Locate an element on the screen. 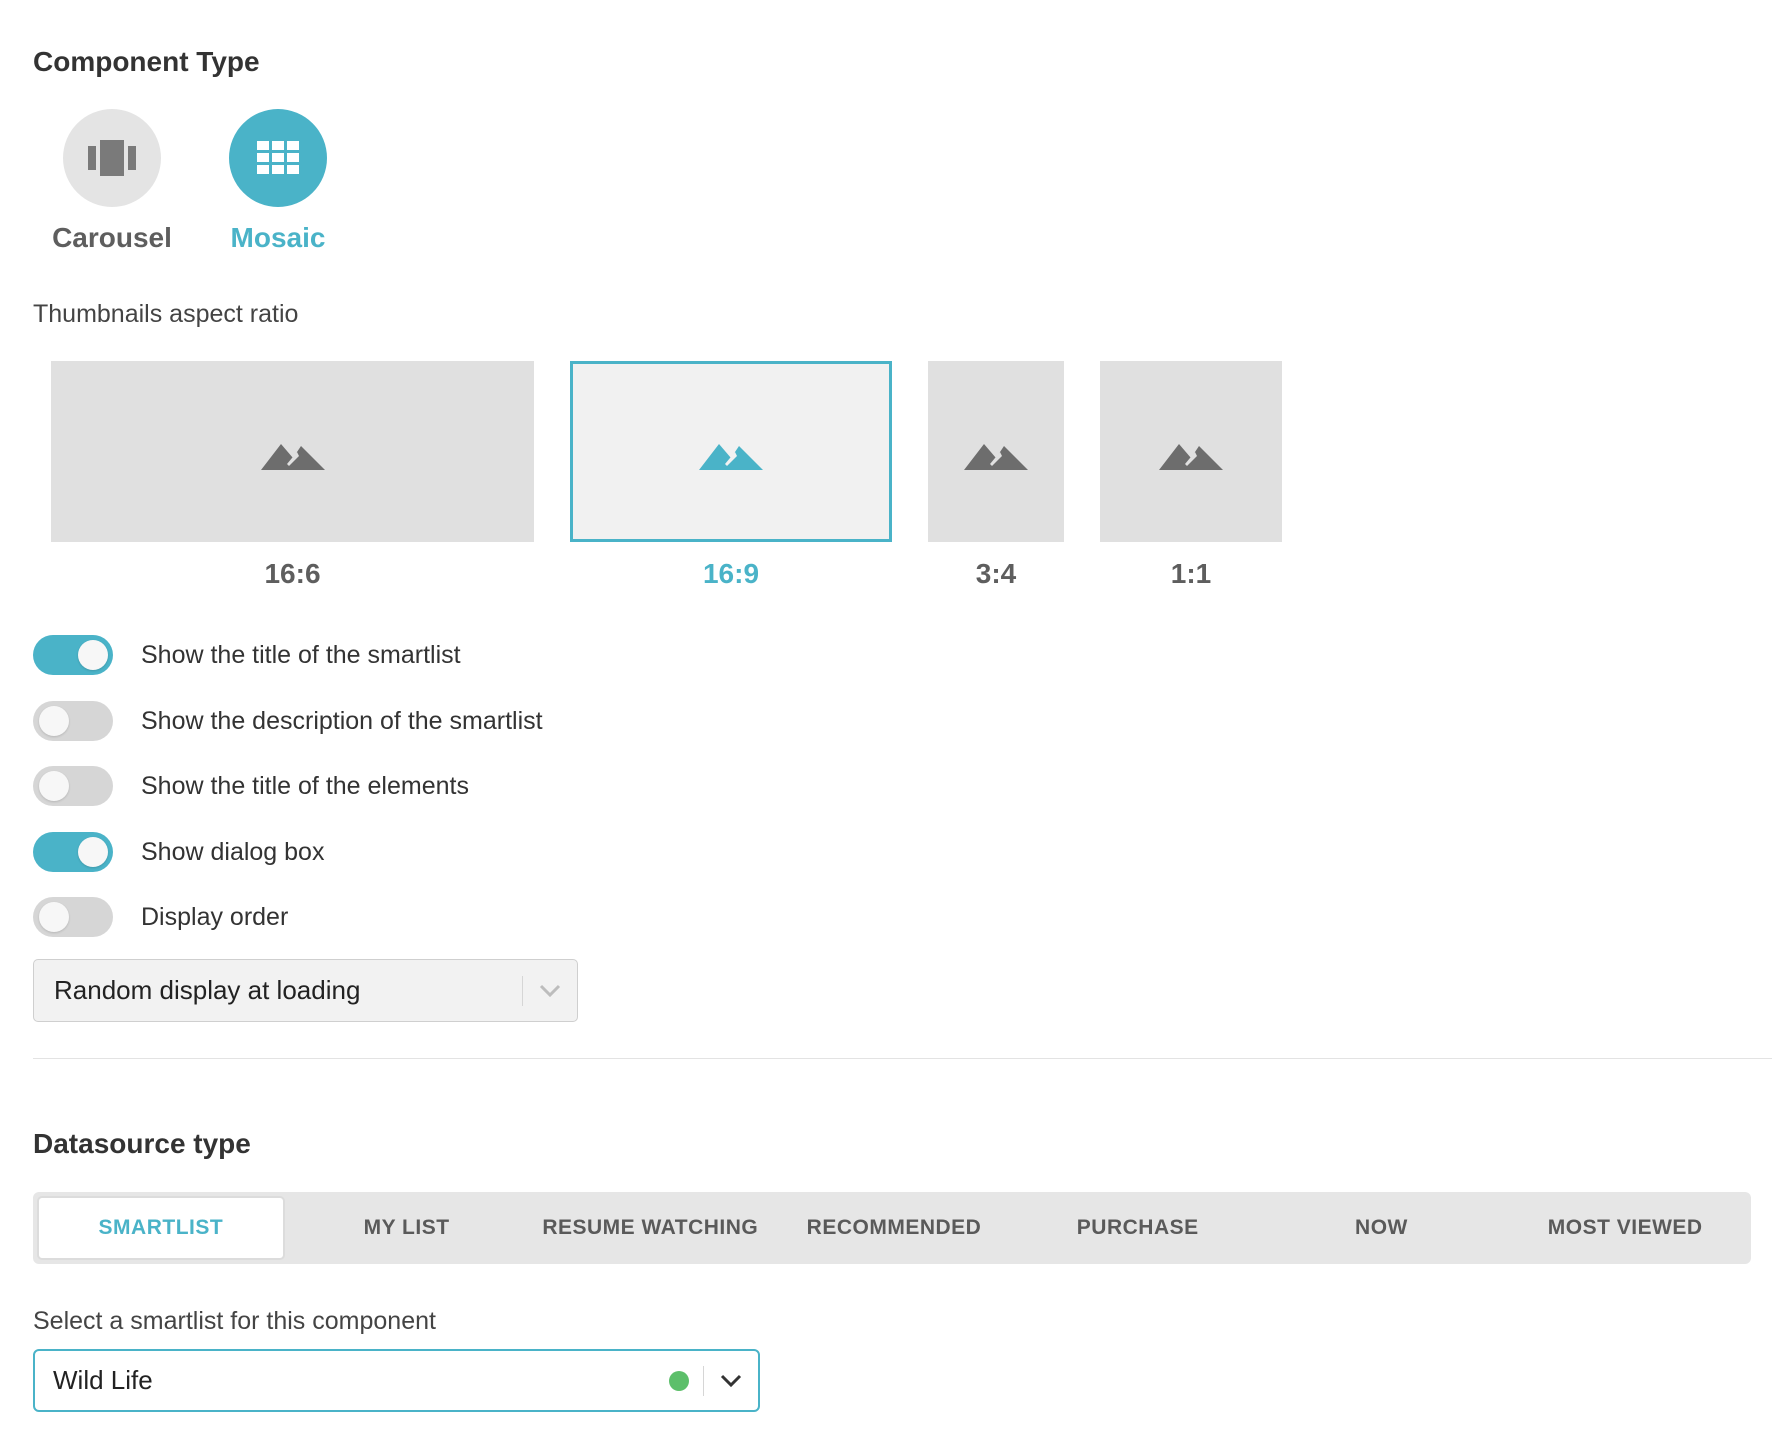 This screenshot has height=1452, width=1772. display-order-value: Random display at loading is located at coordinates (207, 990).